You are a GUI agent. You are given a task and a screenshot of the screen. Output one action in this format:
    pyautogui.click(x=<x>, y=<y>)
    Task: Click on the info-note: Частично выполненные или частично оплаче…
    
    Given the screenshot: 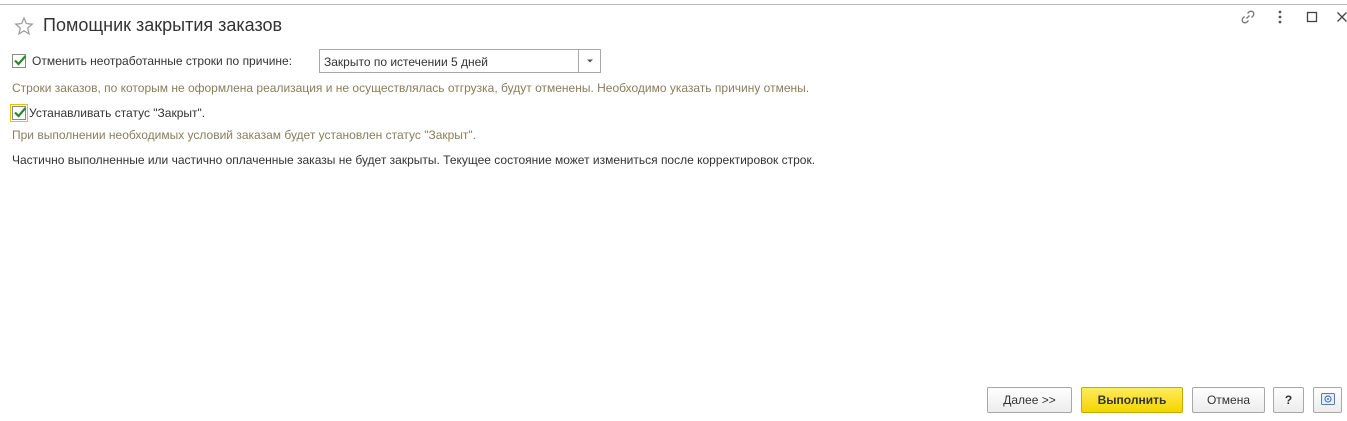 What is the action you would take?
    pyautogui.click(x=414, y=160)
    